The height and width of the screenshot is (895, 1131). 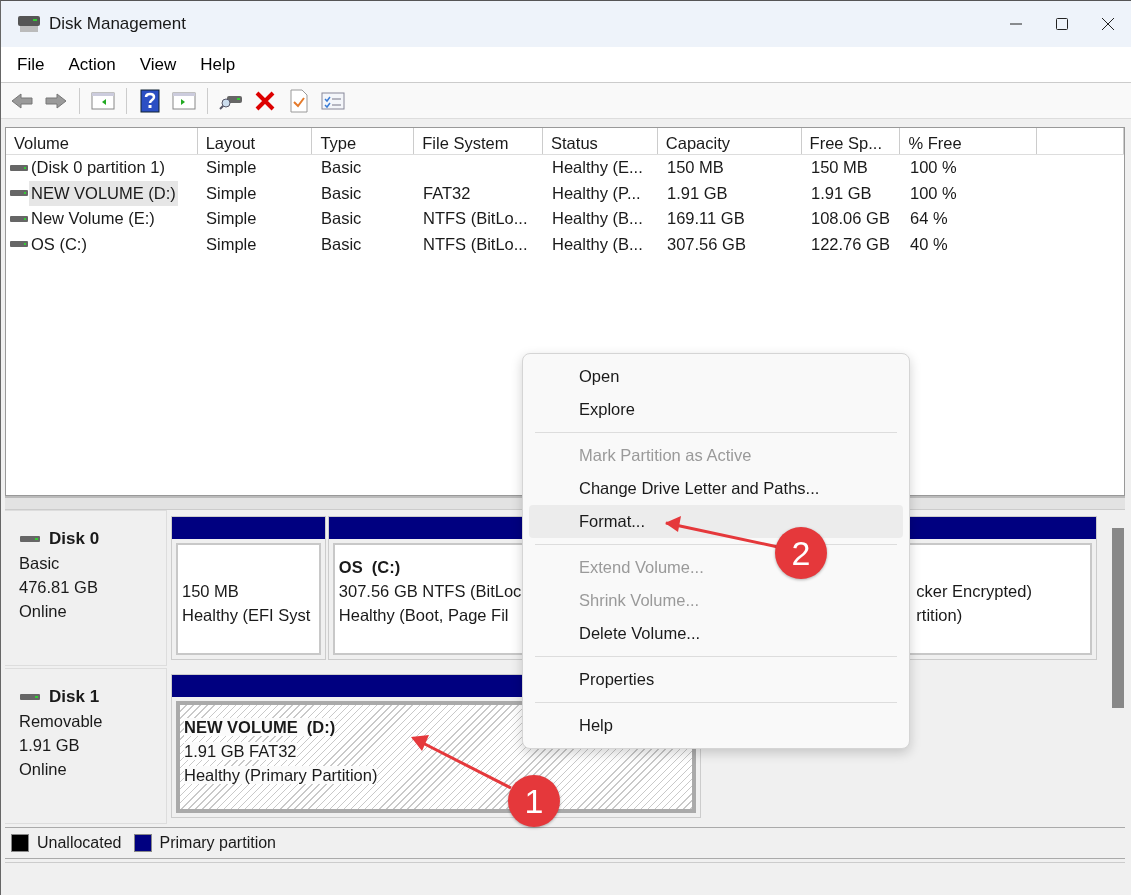 What do you see at coordinates (29, 24) in the screenshot?
I see `disk-drive-icon` at bounding box center [29, 24].